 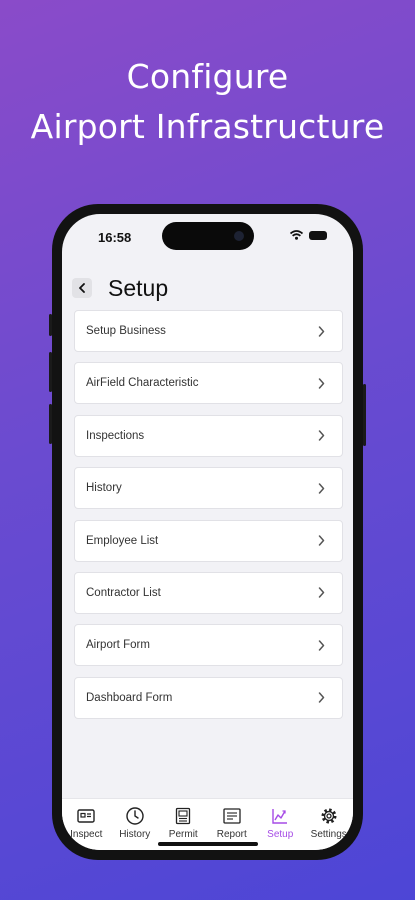 What do you see at coordinates (208, 645) in the screenshot?
I see `menu-item-airport-form: Airport Form` at bounding box center [208, 645].